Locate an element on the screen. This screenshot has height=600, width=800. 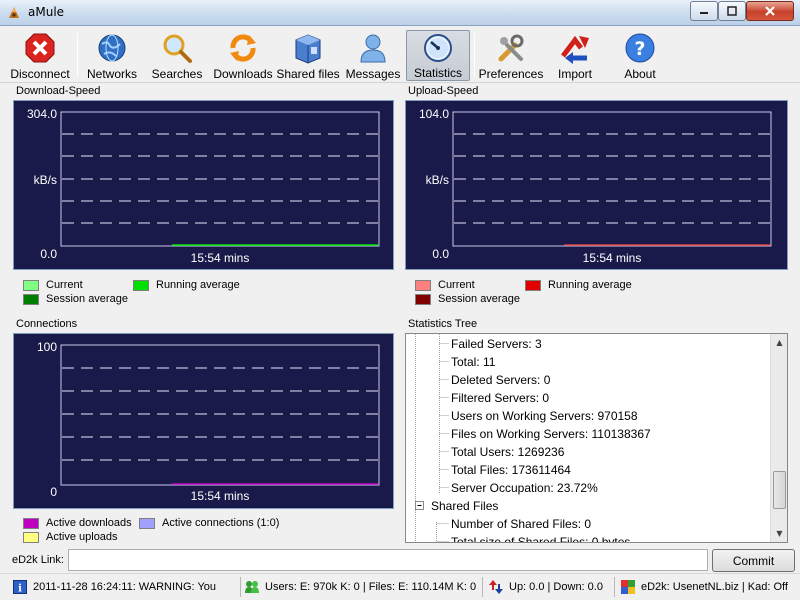
info-icon: i is located at coordinates (20, 587).